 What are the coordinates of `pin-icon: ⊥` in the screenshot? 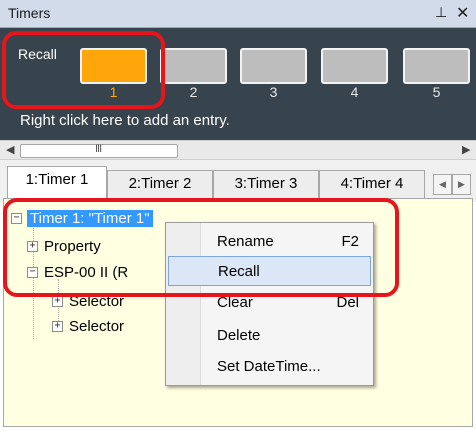 It's located at (441, 12).